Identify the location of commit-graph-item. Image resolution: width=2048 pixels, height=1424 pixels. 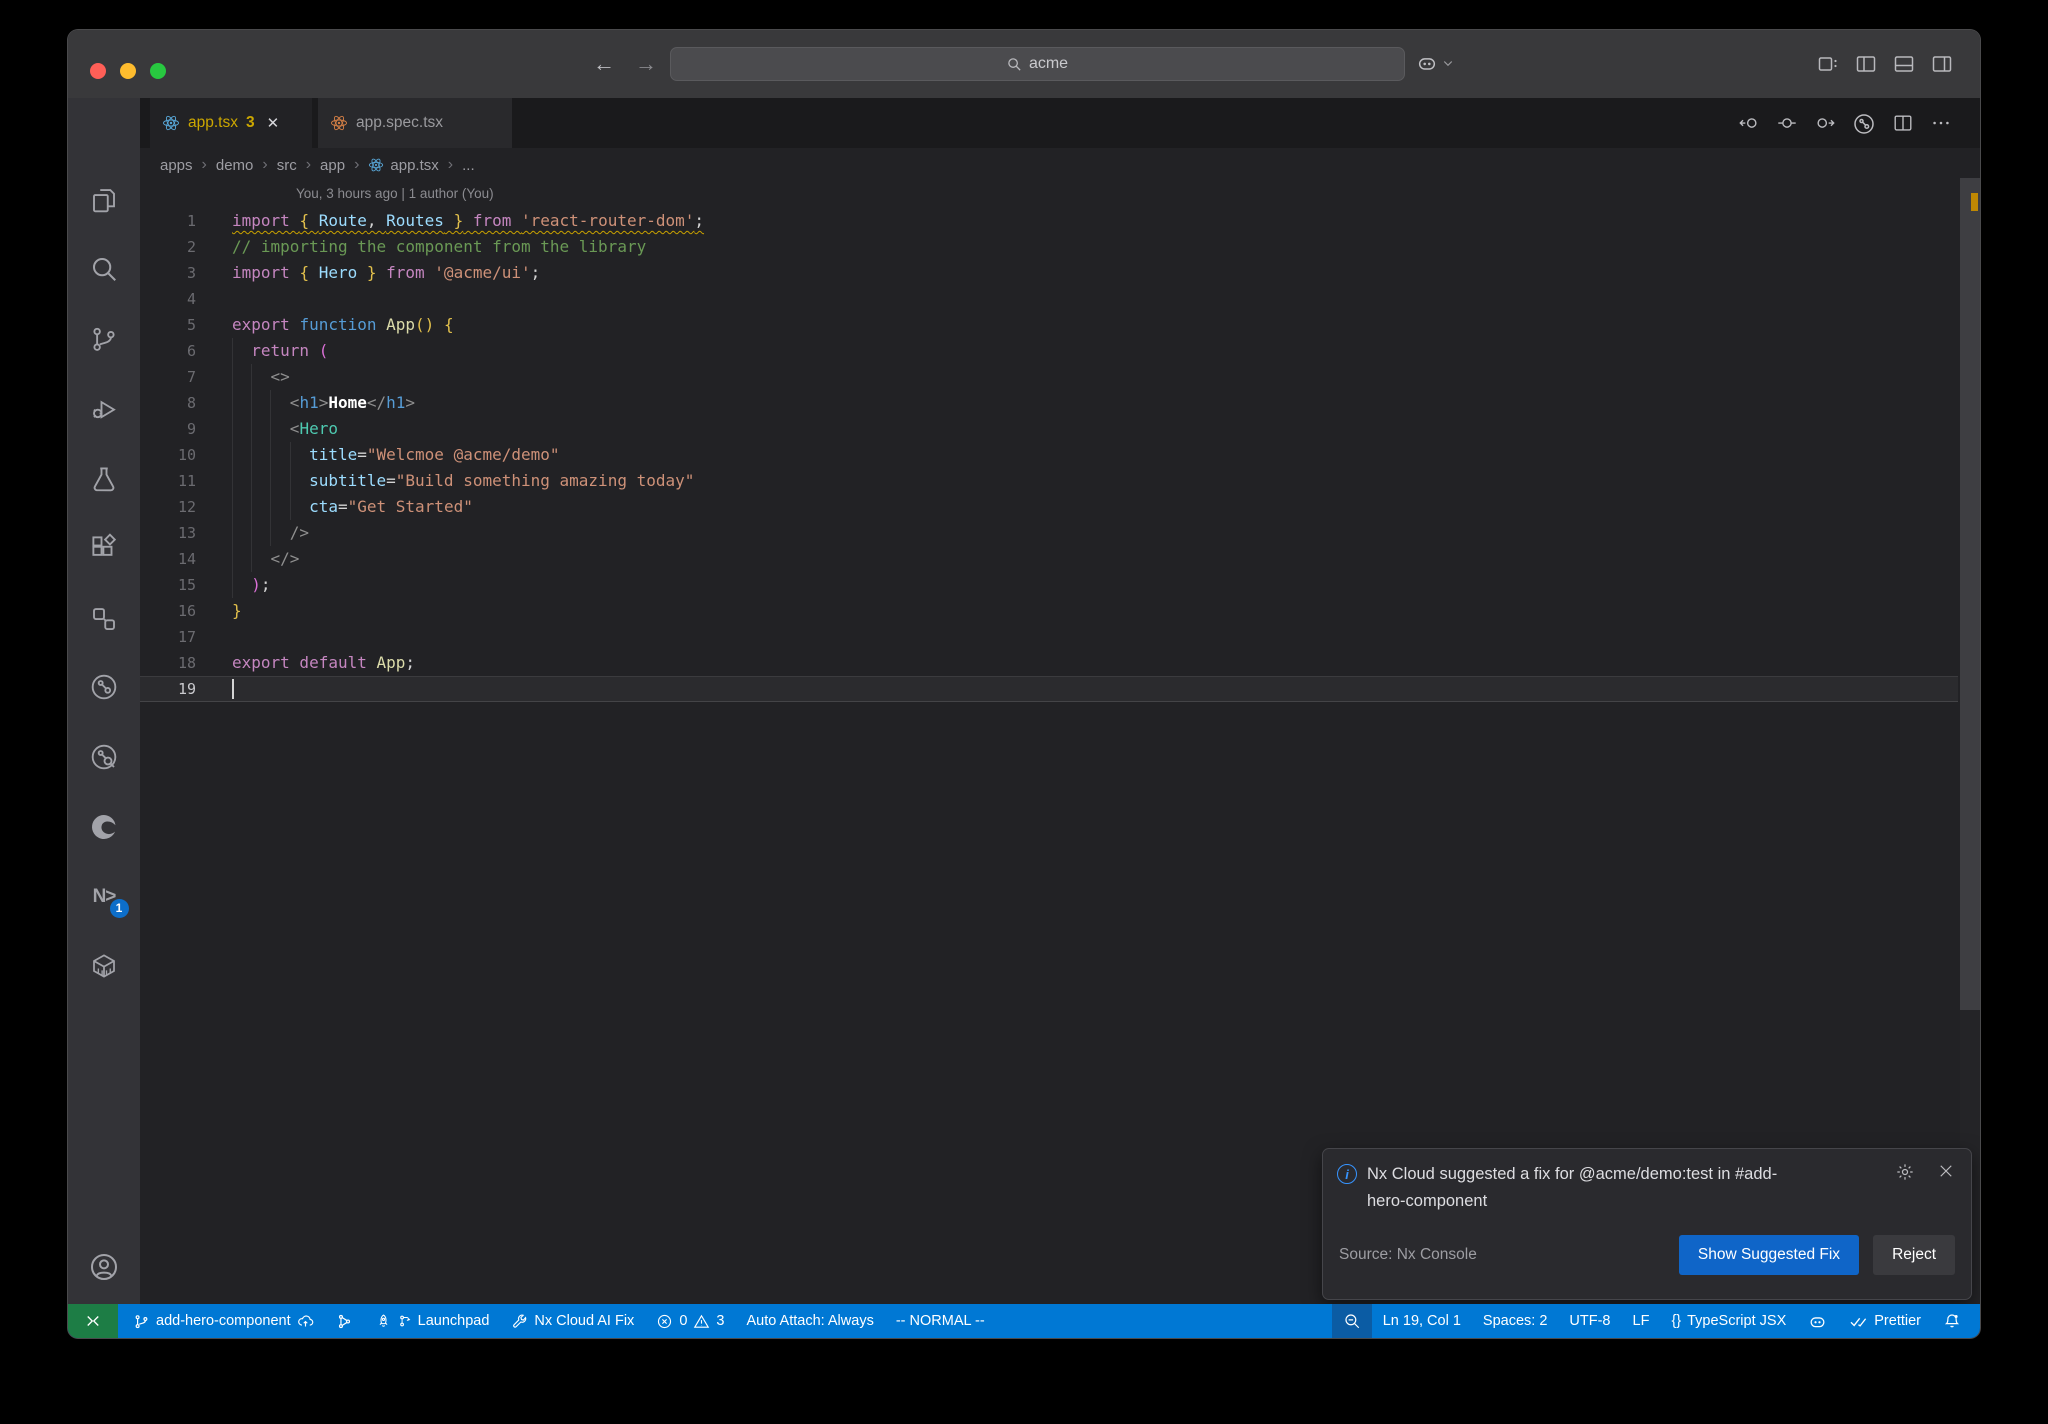
(344, 1321).